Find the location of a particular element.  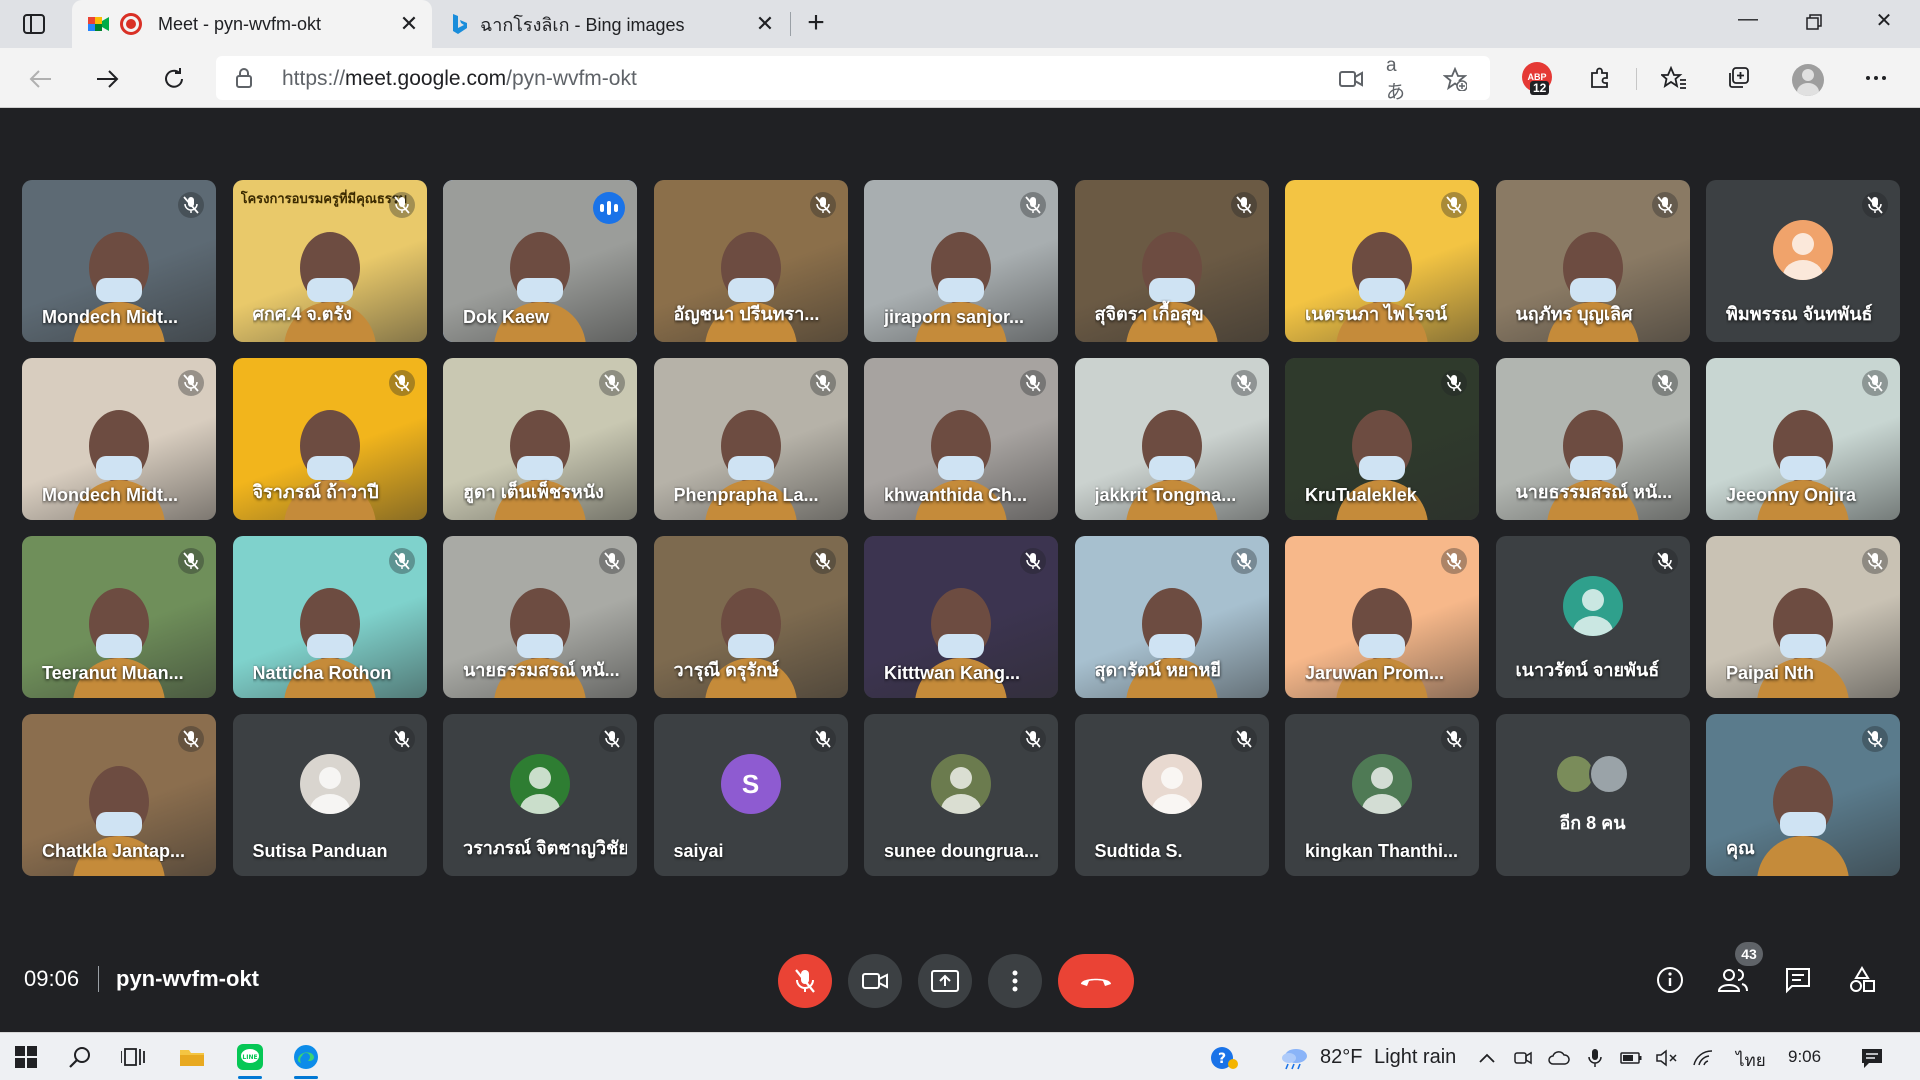

present-screen-button is located at coordinates (945, 981).